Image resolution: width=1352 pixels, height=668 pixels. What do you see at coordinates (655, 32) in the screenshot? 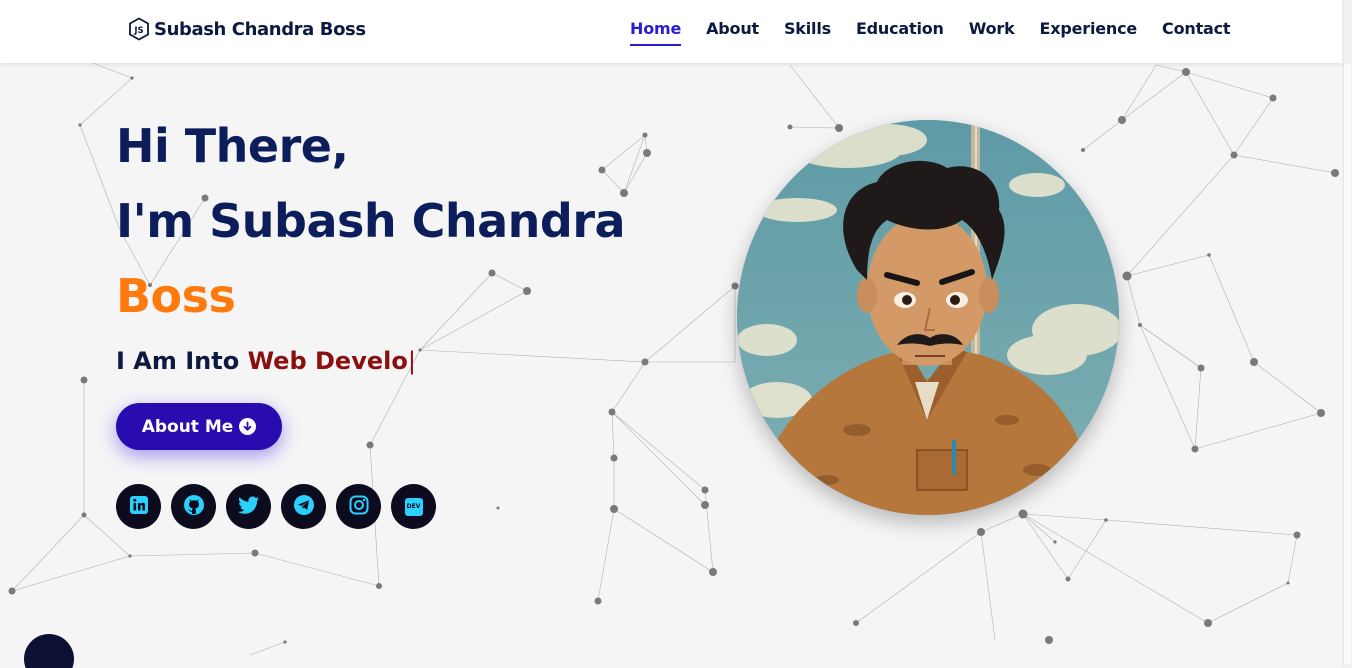
I see `nav-home: Home` at bounding box center [655, 32].